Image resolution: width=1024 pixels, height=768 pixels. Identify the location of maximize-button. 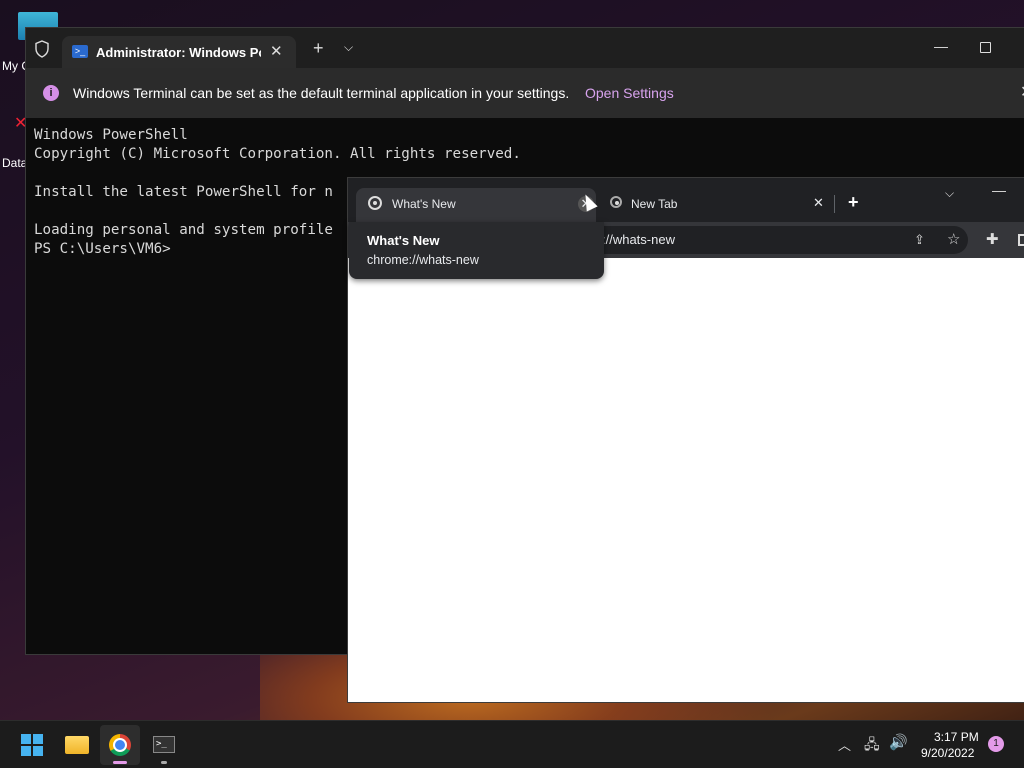
(985, 47).